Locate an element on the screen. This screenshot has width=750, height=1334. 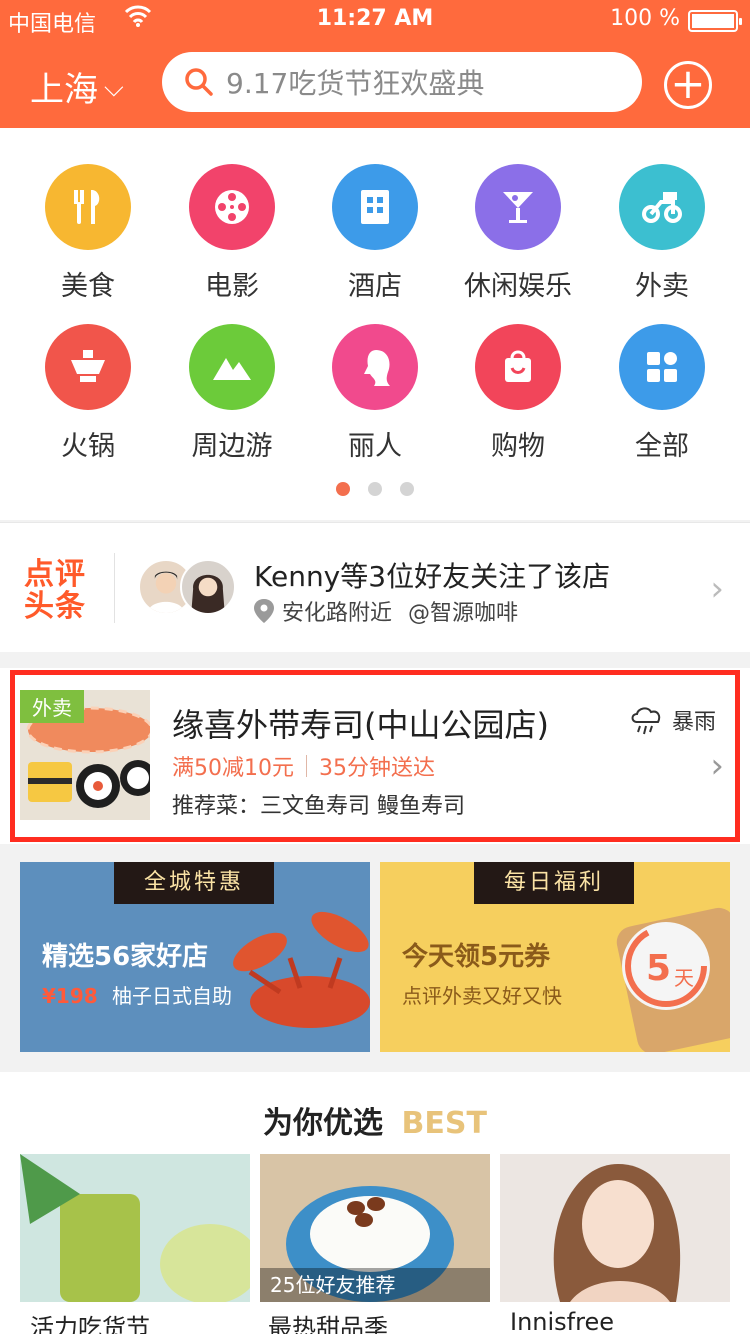
status-bar: 中国电信 11:27 AM 100 % is located at coordinates (375, 20).